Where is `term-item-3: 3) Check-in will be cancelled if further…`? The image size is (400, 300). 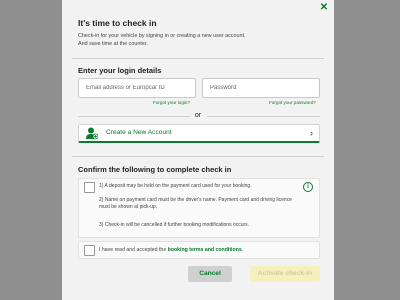
term-item-3: 3) Check-in will be cancelled if further… is located at coordinates (174, 225).